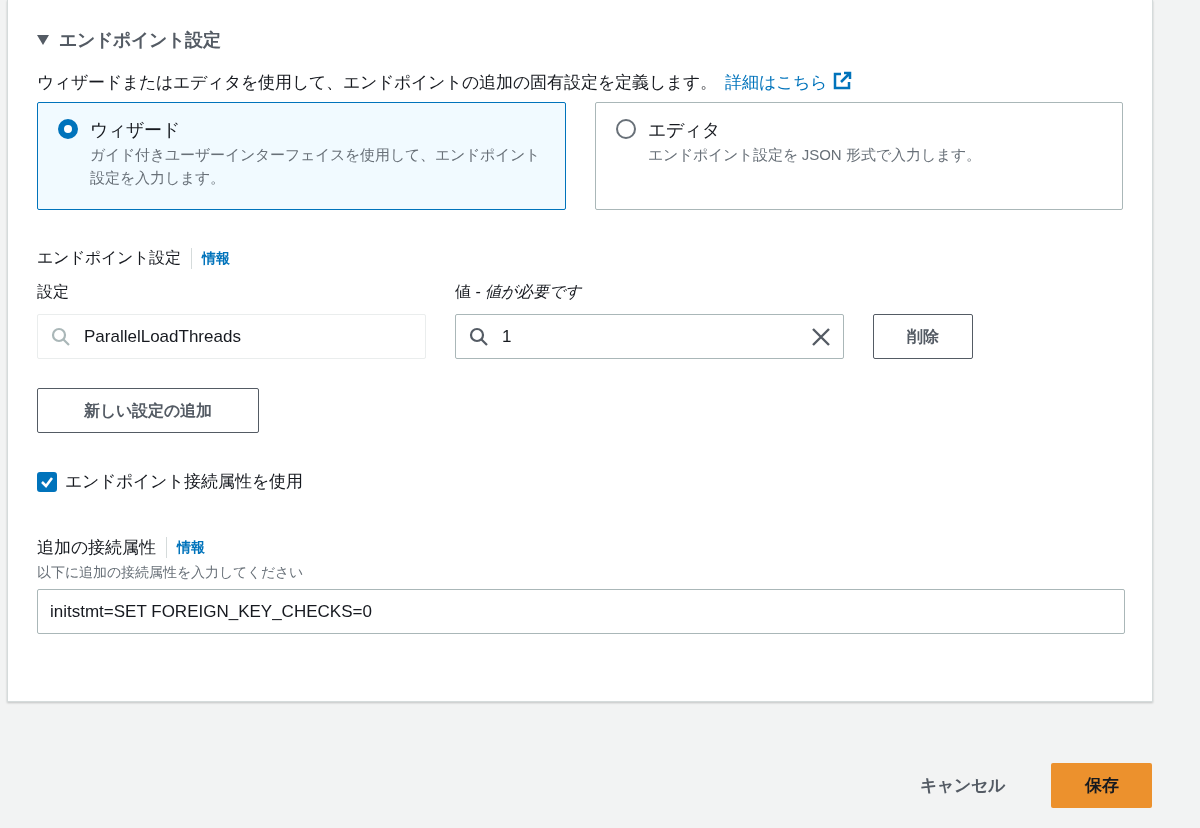 The image size is (1200, 828). Describe the element at coordinates (814, 155) in the screenshot. I see `option-description: エンドポイント設定を JSON 形式で入力します。` at that location.